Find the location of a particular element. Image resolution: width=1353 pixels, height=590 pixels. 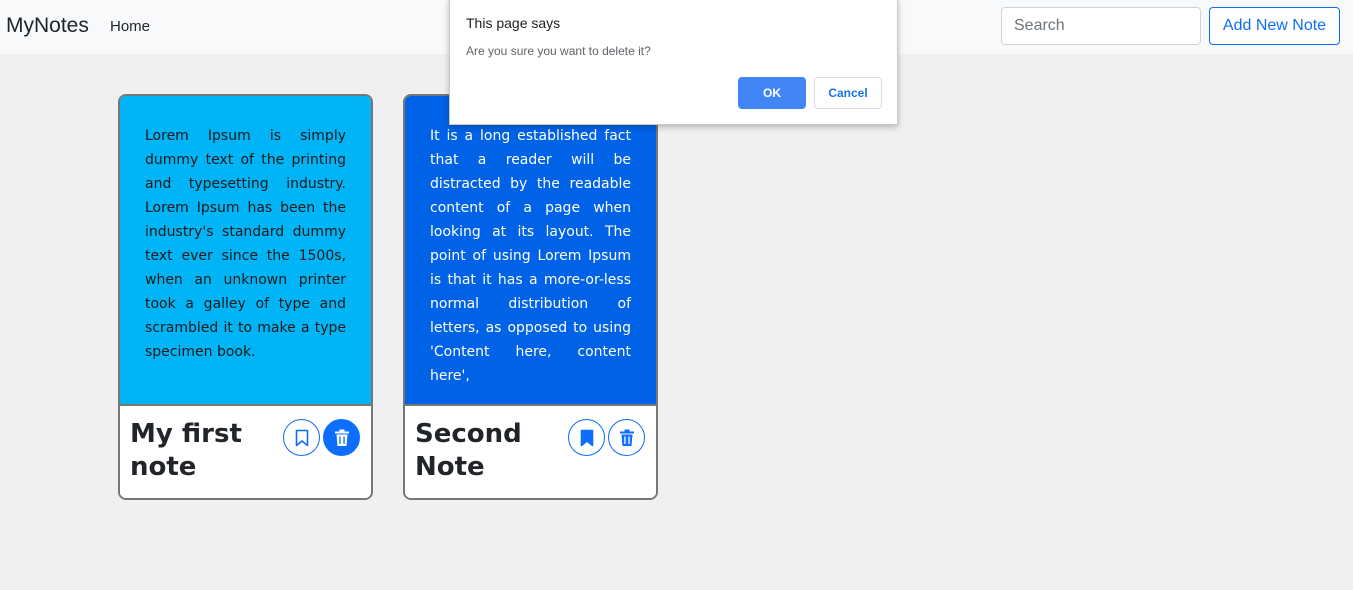

bookmark-outline-icon is located at coordinates (301, 437).